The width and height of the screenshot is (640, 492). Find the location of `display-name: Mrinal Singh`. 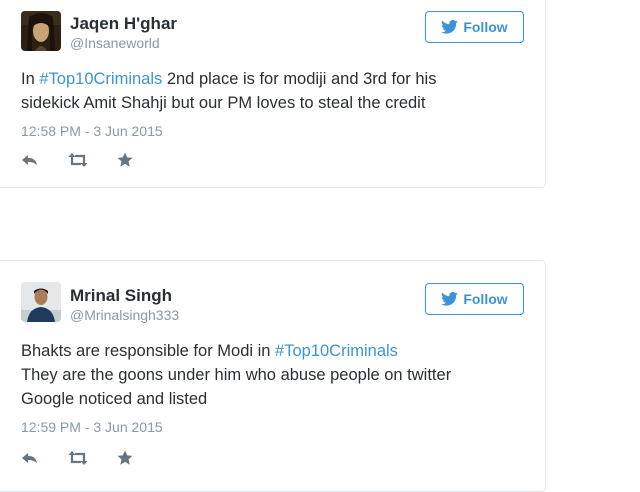

display-name: Mrinal Singh is located at coordinates (121, 296).